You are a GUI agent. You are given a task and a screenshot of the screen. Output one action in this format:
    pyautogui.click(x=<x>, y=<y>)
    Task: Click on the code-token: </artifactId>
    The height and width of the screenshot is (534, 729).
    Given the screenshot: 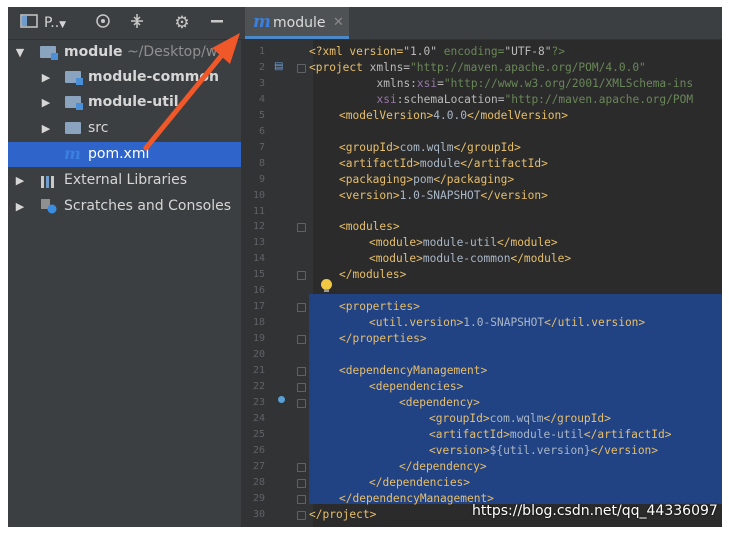 What is the action you would take?
    pyautogui.click(x=627, y=434)
    